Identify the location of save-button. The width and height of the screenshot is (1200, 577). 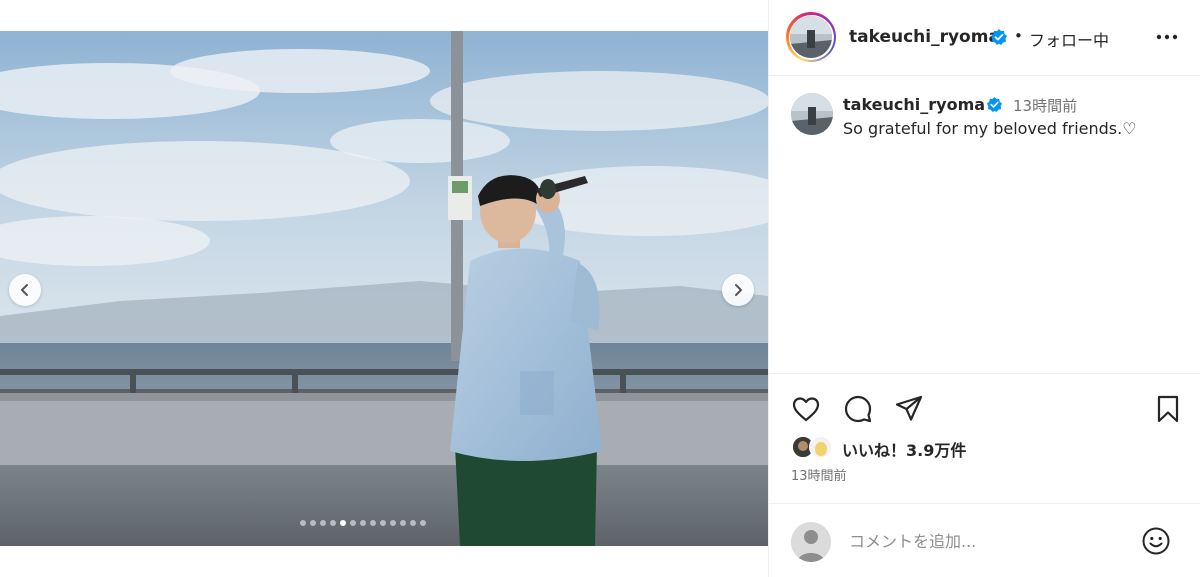
(1168, 409).